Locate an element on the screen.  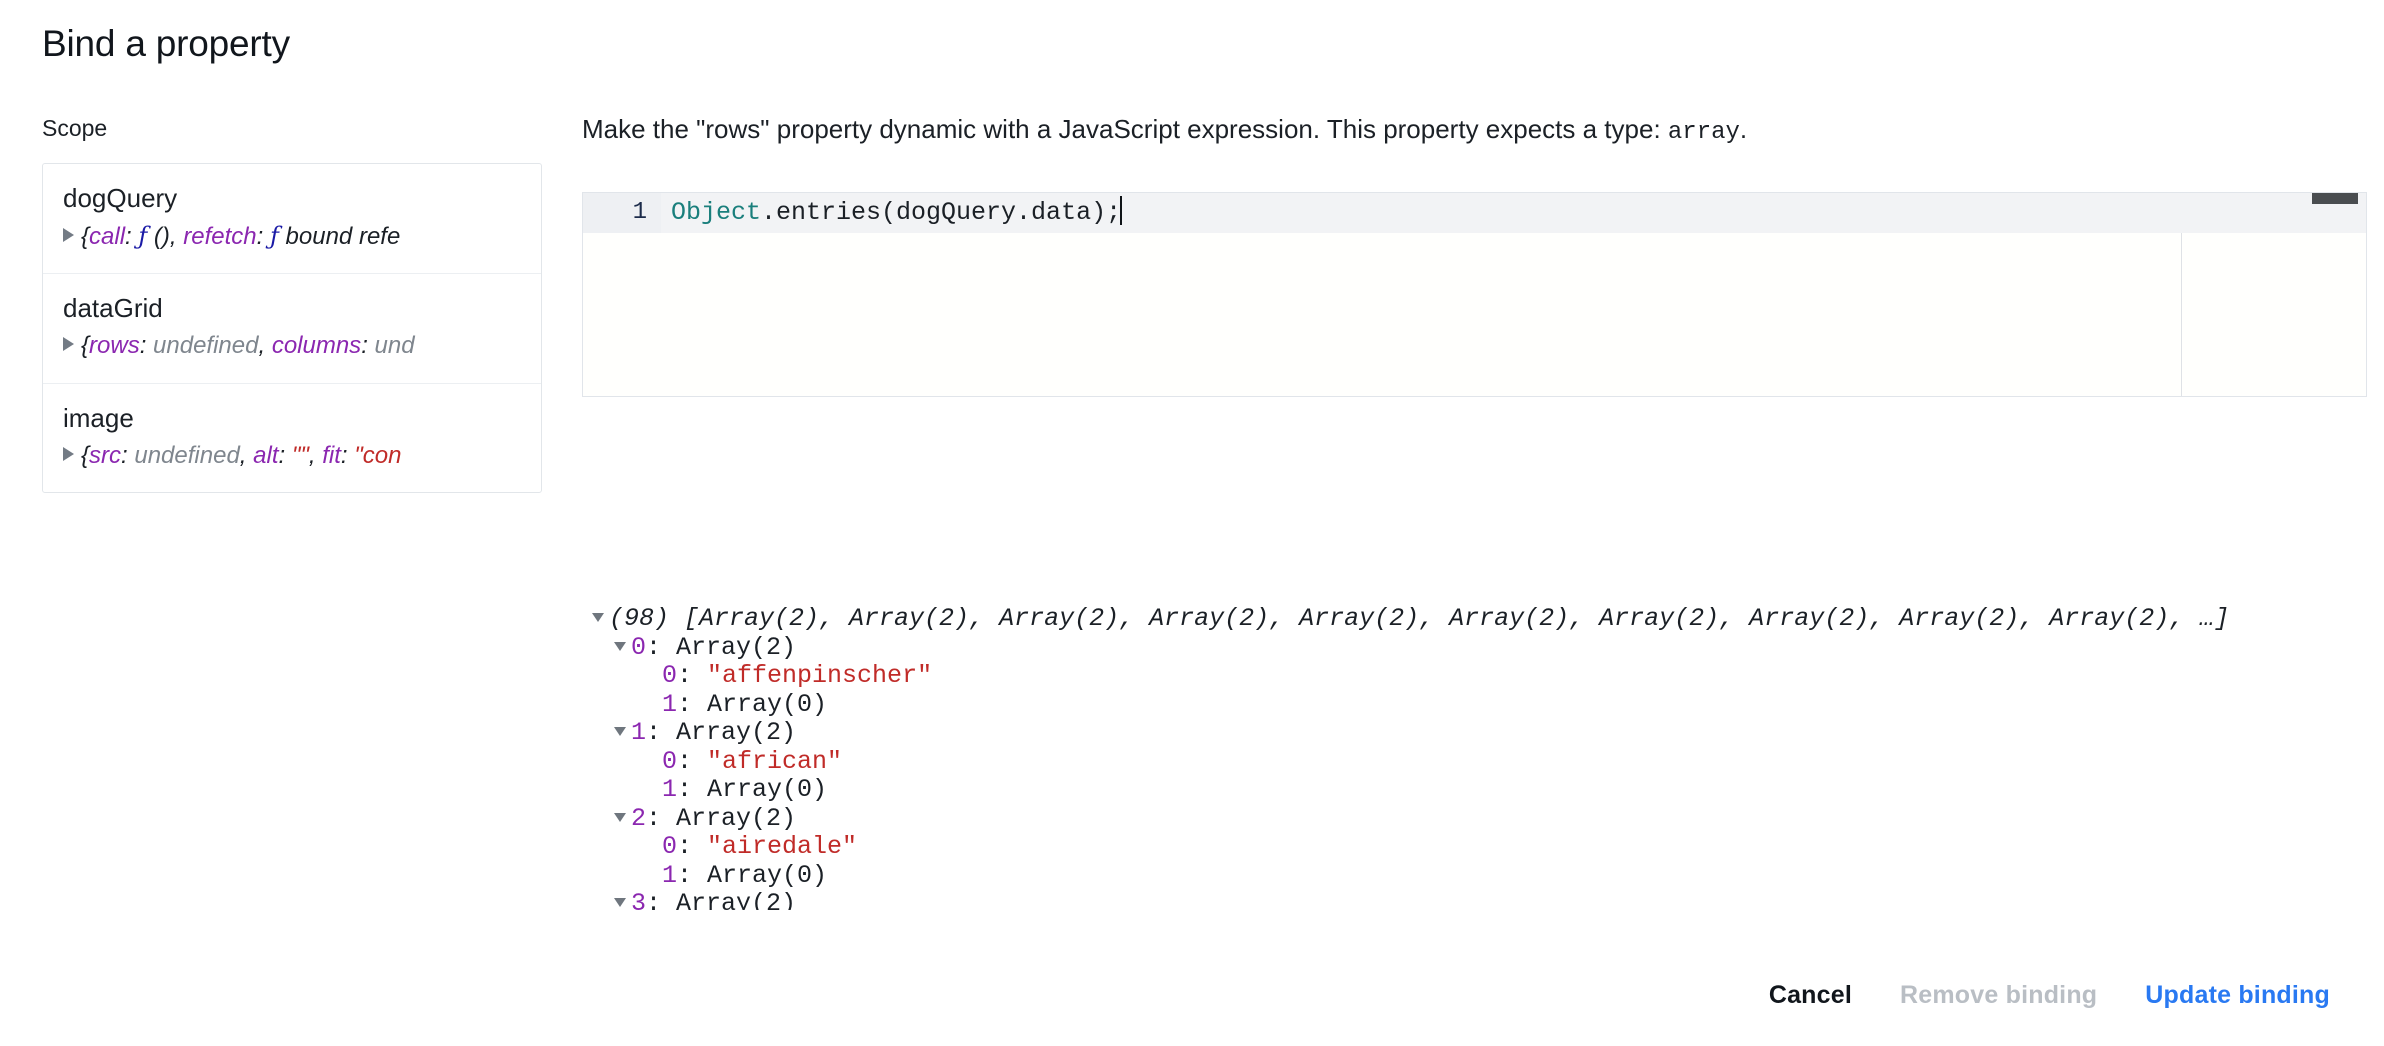
code-line-text: Object.entries(dogQuery.data); is located at coordinates (896, 212).